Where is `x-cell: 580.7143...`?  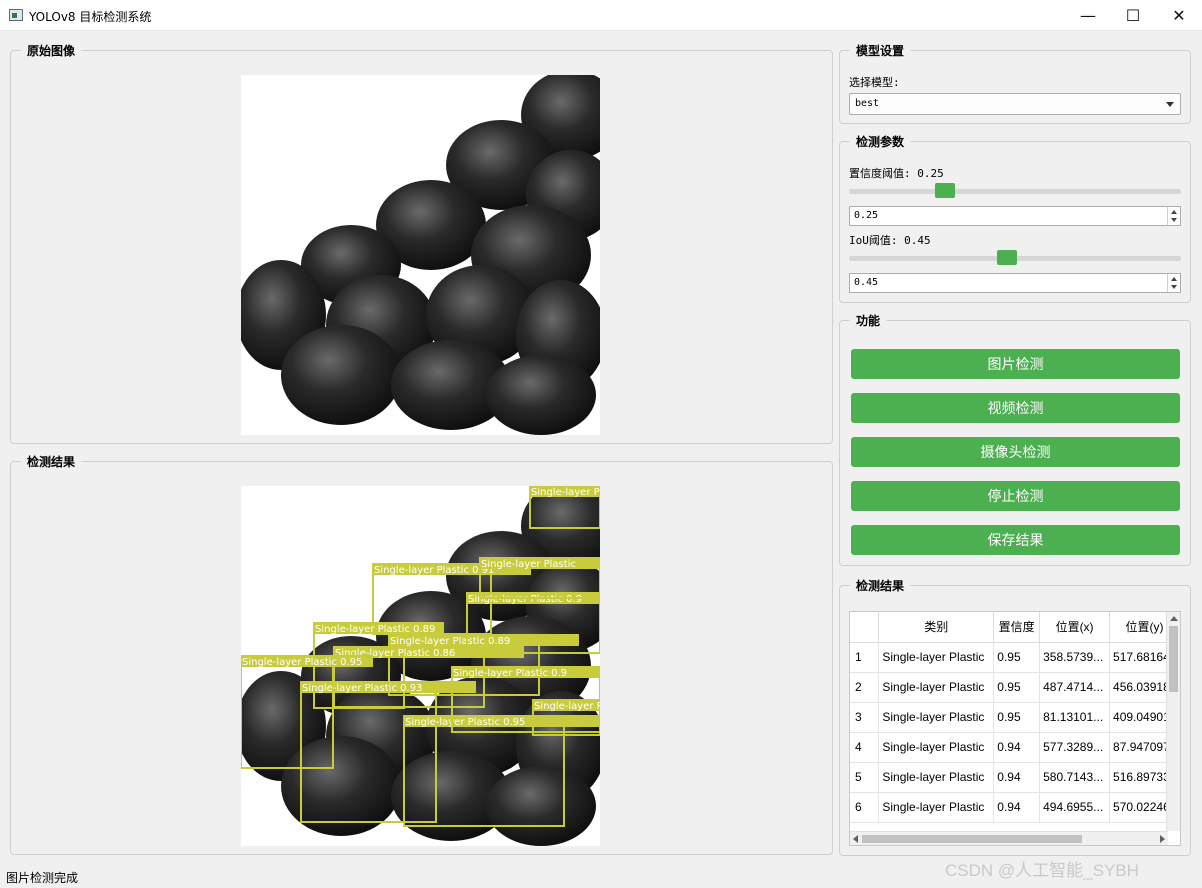 x-cell: 580.7143... is located at coordinates (1075, 777).